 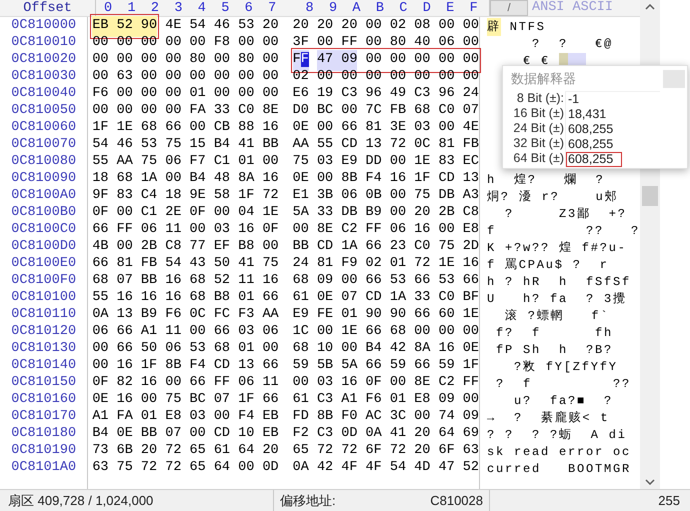 What do you see at coordinates (185, 43) in the screenshot?
I see `hex-bytes: 00 00 00 00 00 F8 00 00` at bounding box center [185, 43].